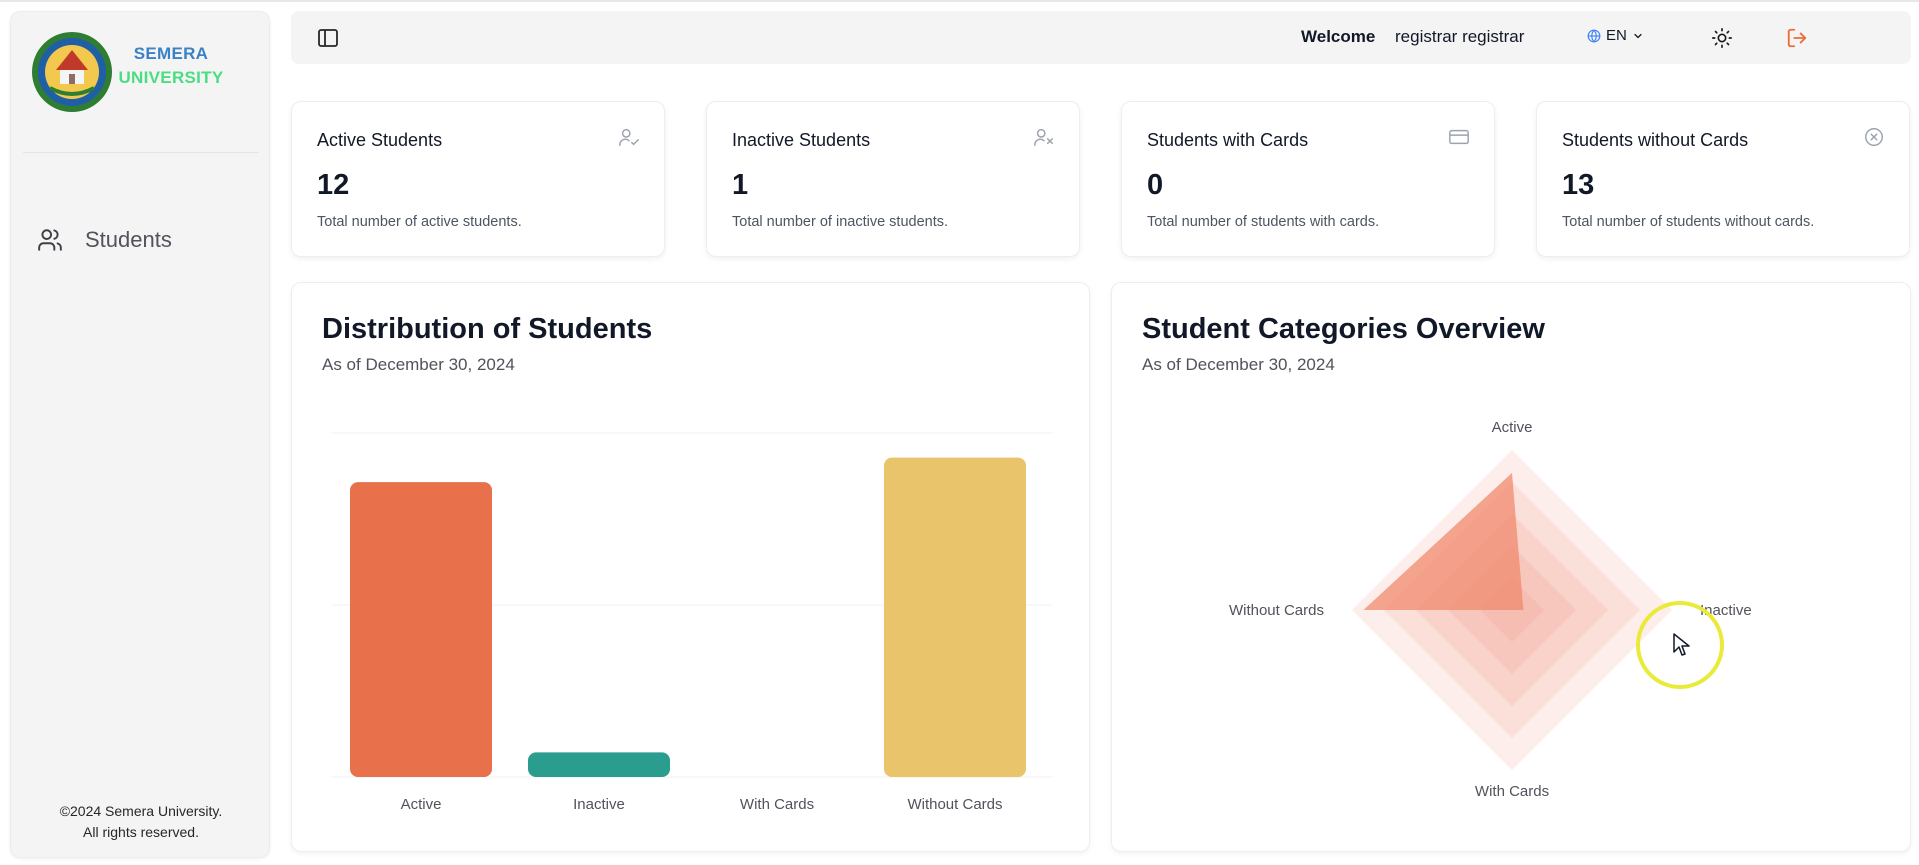  Describe the element at coordinates (171, 66) in the screenshot. I see `brand-name: SEMERA UNIVERSITY` at that location.